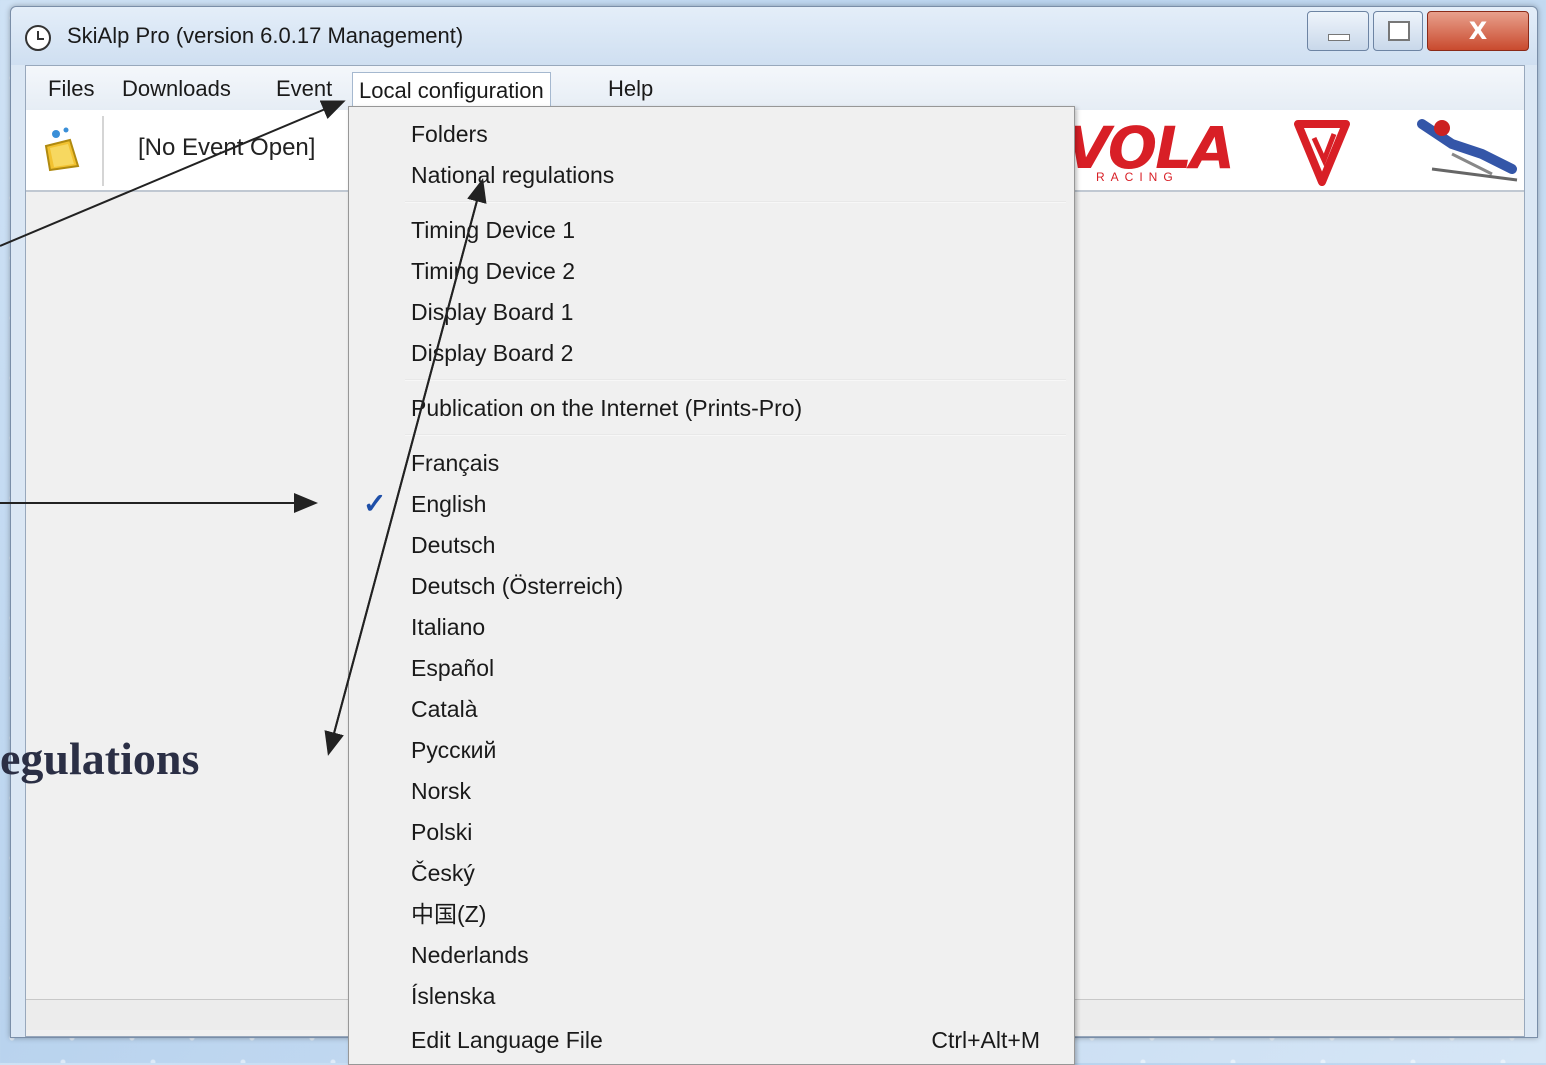  I want to click on menu-item-display-board-1: Display Board 1, so click(492, 312).